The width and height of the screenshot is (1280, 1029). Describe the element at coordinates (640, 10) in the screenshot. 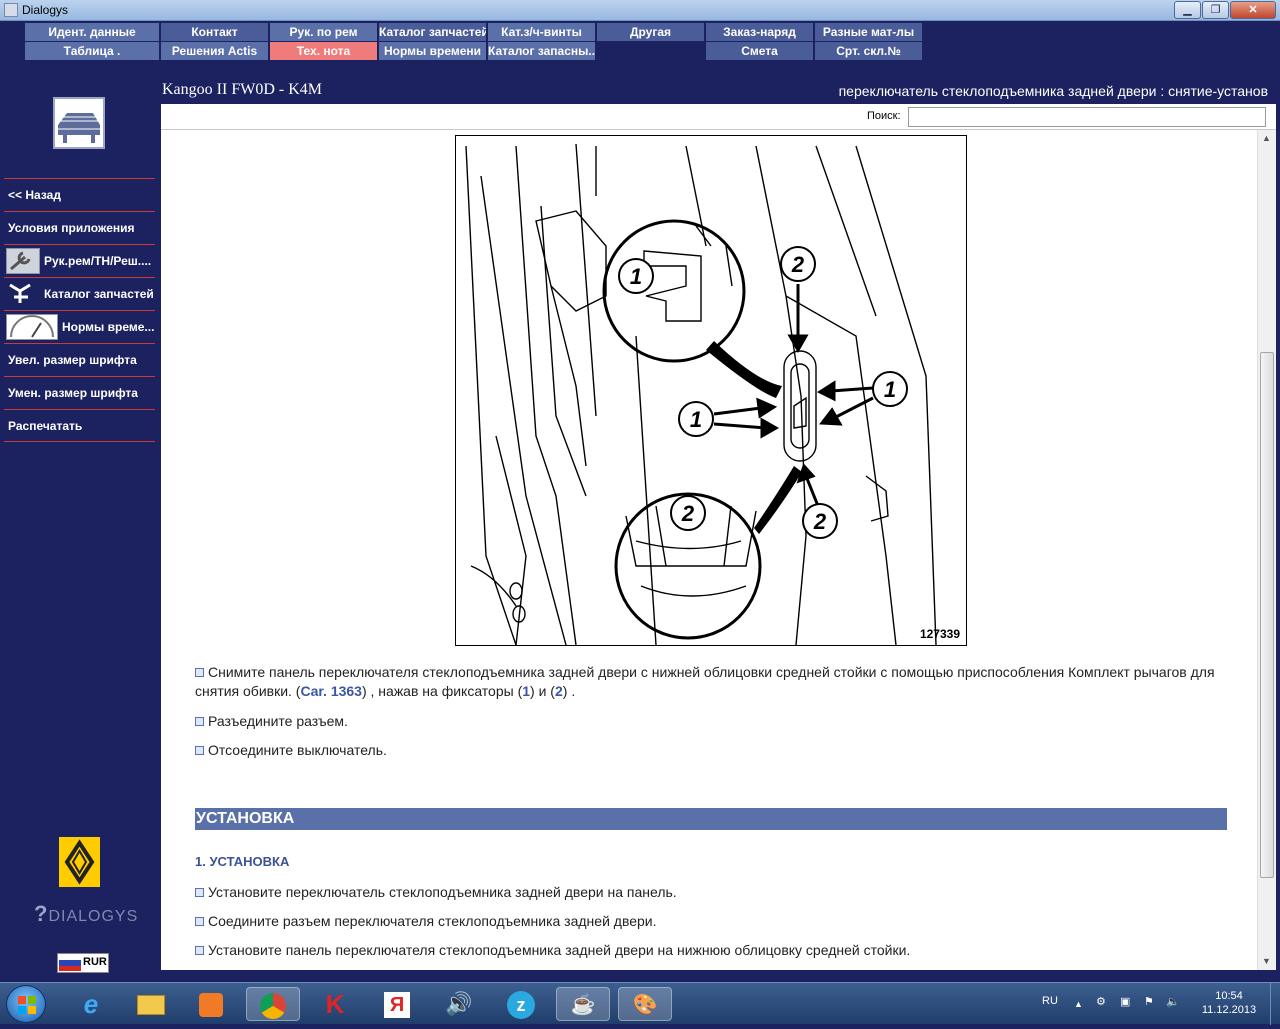

I see `title-bar: Dialogys ▁ ❐ ✕` at that location.